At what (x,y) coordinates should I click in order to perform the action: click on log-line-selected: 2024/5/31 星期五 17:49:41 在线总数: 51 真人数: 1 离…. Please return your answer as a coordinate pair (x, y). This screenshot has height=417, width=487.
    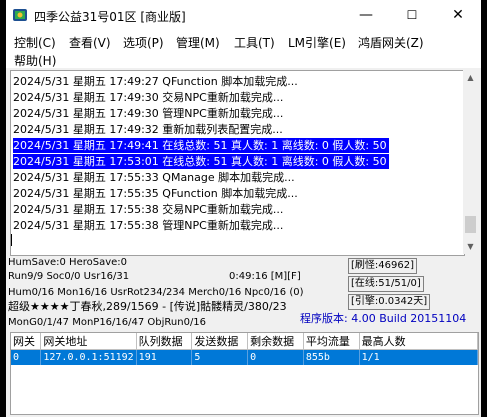
    Looking at the image, I should click on (201, 145).